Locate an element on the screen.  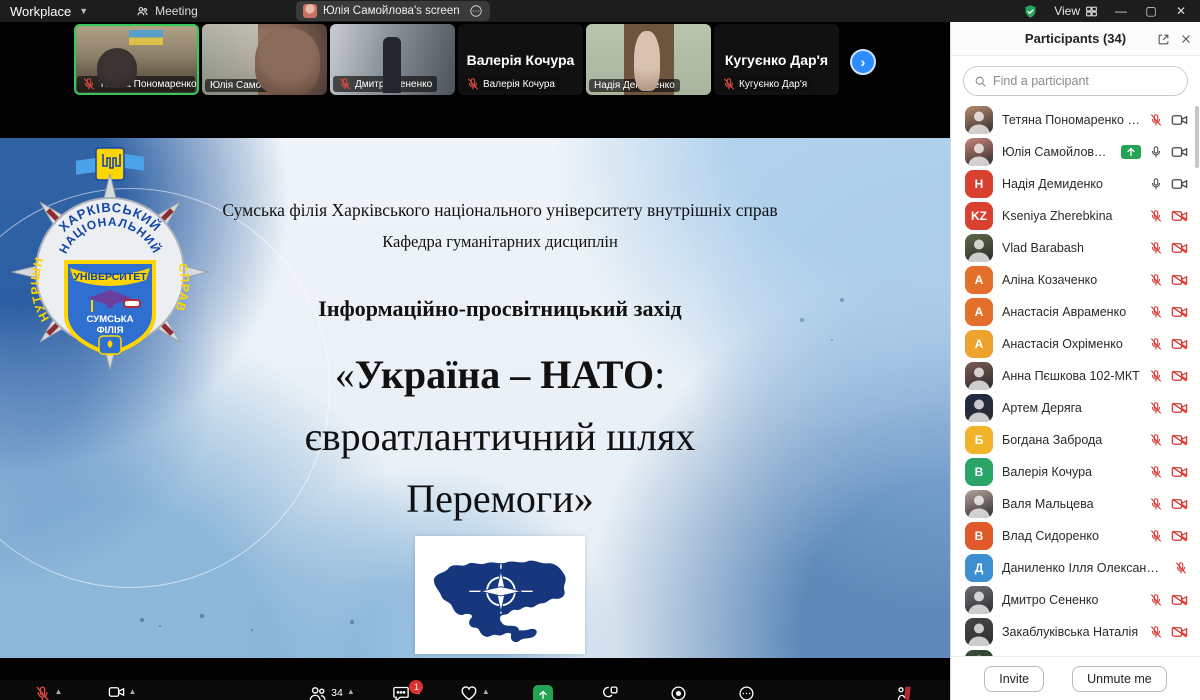
next-videos-button: › is located at coordinates (863, 62).